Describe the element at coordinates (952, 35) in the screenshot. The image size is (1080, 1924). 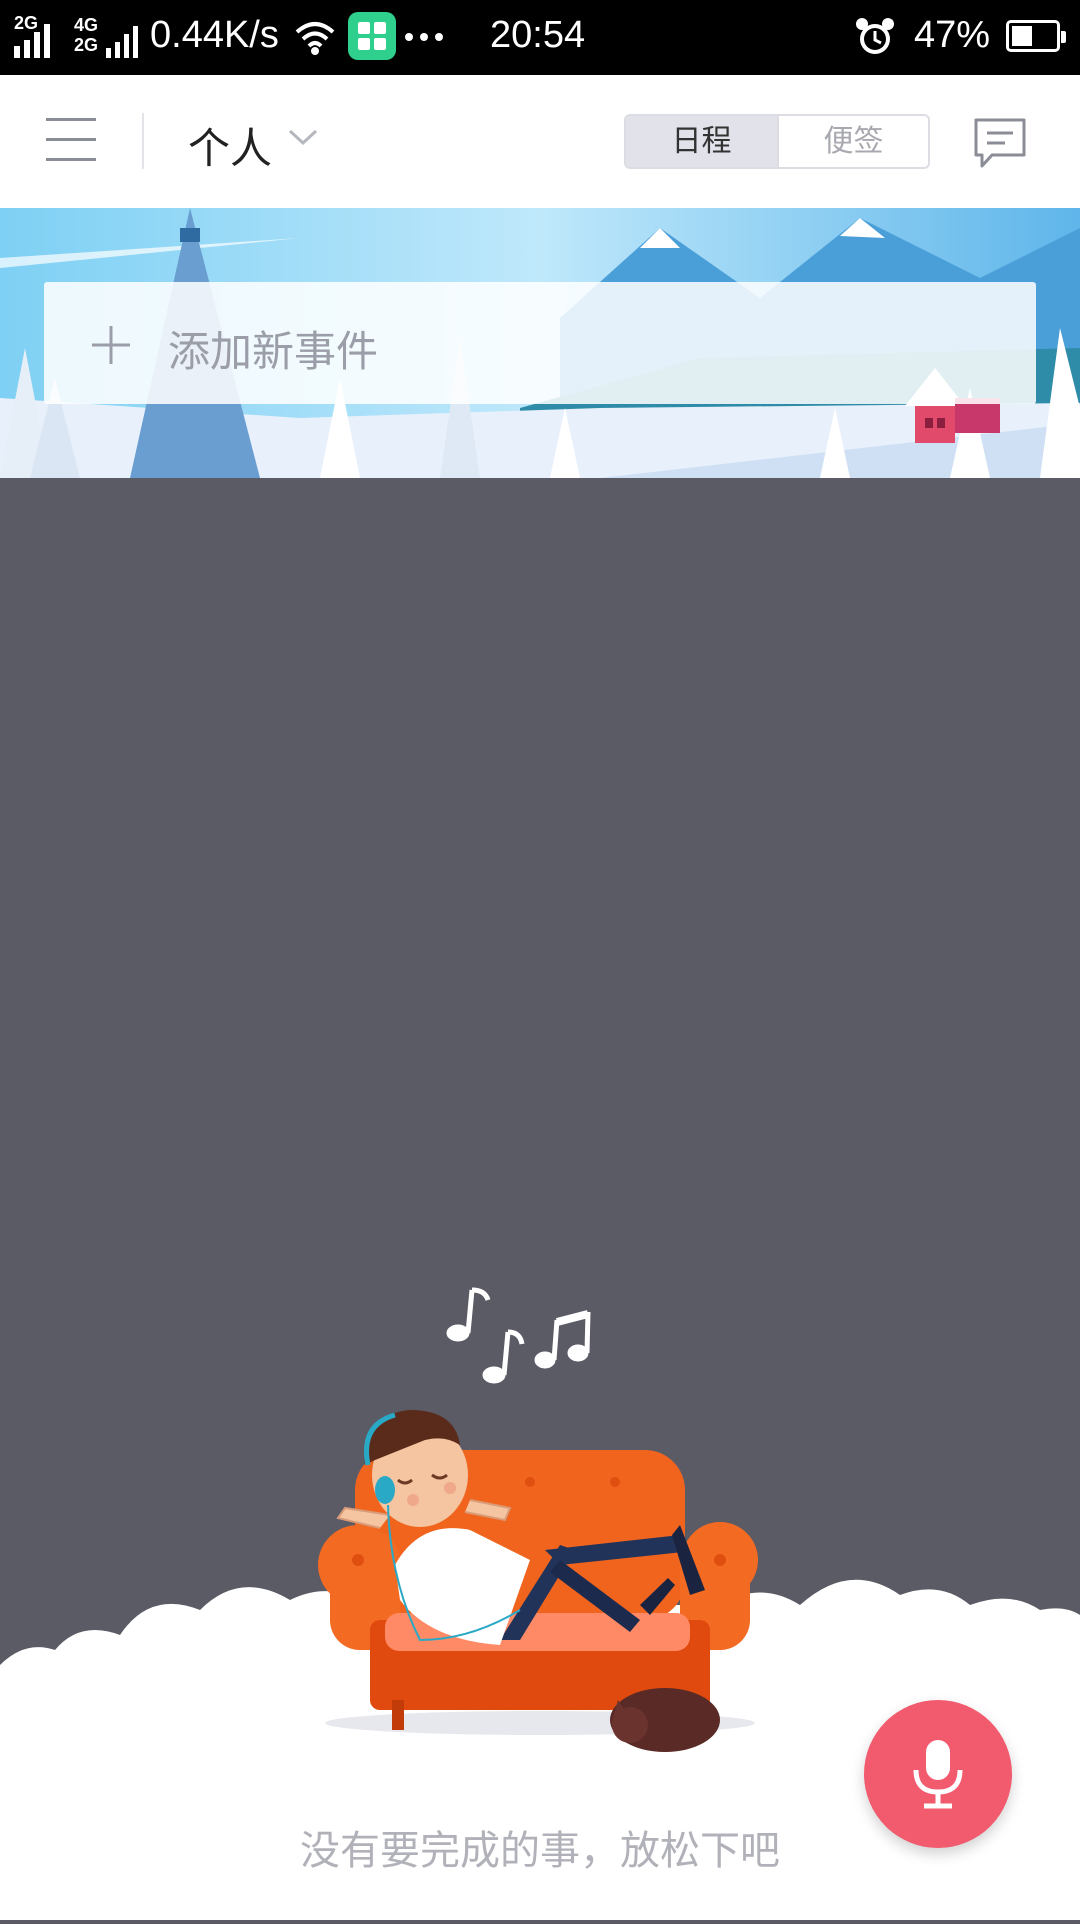
I see `battery-percent: 47%` at that location.